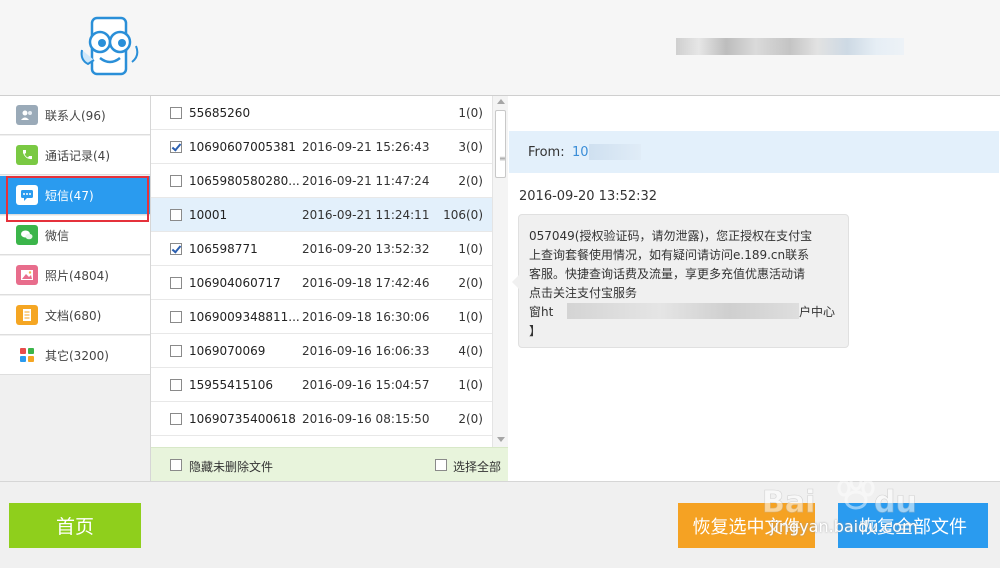 Image resolution: width=1000 pixels, height=568 pixels. What do you see at coordinates (329, 464) in the screenshot?
I see `list-footer: 隐藏未删除文件 选择全部` at bounding box center [329, 464].